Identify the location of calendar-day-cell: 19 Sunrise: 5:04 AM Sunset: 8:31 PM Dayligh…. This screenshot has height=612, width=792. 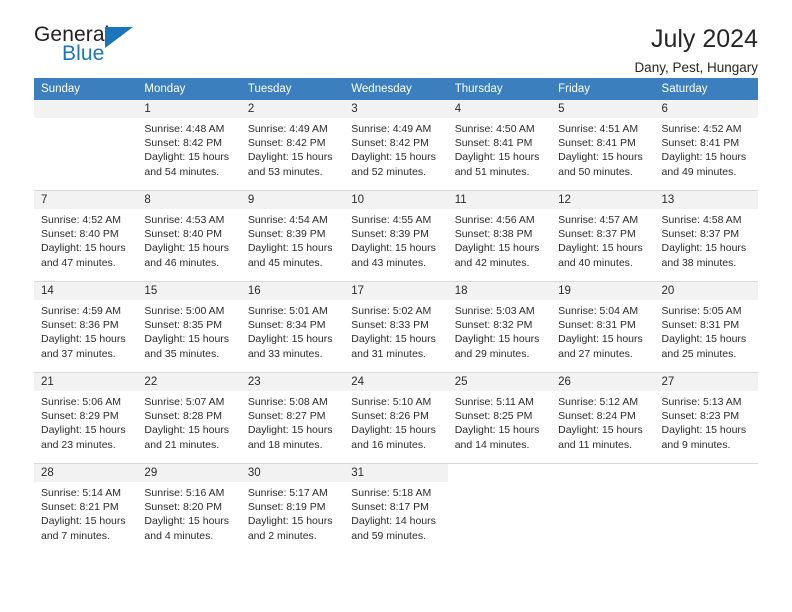
(603, 327).